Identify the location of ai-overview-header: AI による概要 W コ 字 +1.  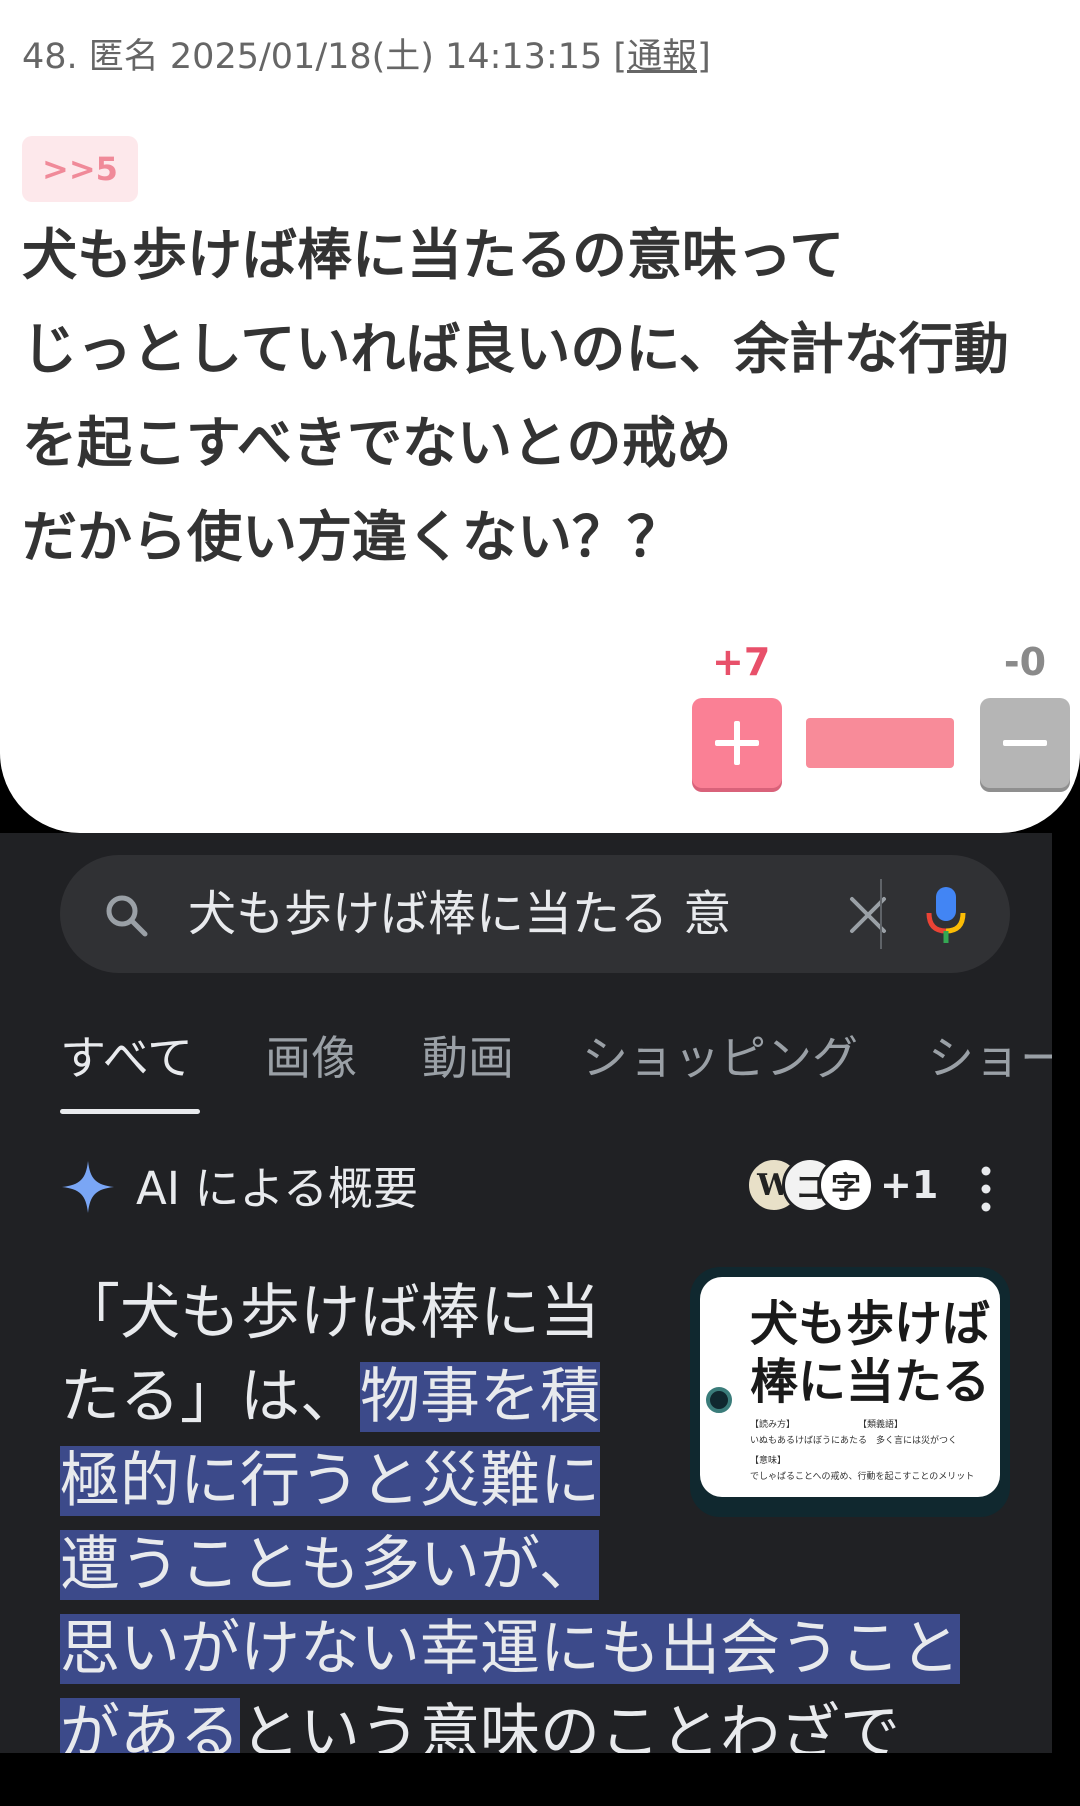
(535, 1193).